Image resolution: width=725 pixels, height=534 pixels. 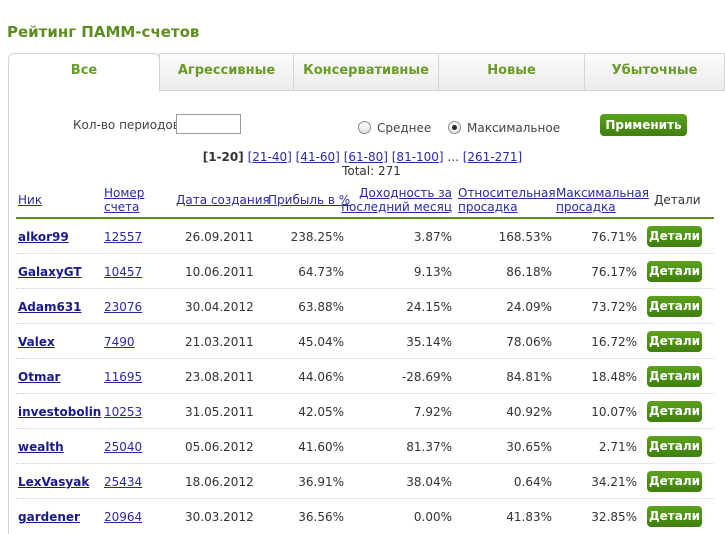 I want to click on row-account: 23076, so click(x=123, y=307).